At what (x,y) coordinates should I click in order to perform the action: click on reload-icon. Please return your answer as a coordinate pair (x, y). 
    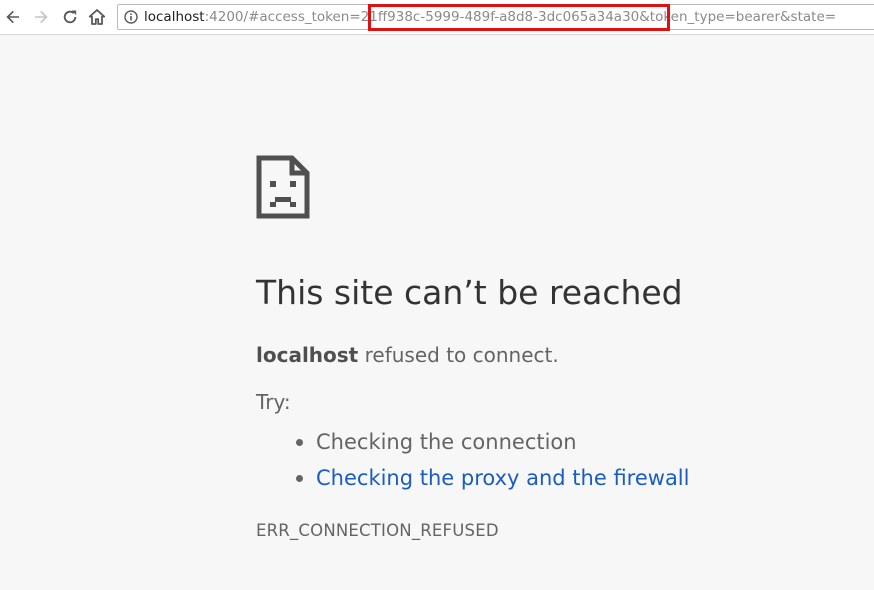
    Looking at the image, I should click on (70, 17).